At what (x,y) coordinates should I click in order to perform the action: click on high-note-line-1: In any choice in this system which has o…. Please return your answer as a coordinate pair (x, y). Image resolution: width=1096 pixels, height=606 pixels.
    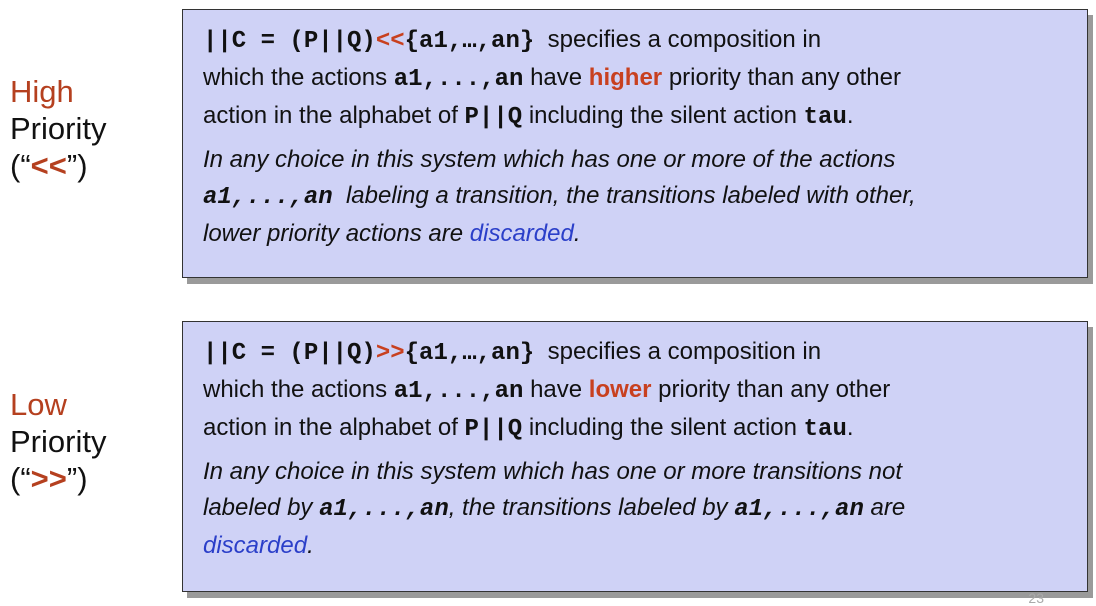
    Looking at the image, I should click on (549, 159).